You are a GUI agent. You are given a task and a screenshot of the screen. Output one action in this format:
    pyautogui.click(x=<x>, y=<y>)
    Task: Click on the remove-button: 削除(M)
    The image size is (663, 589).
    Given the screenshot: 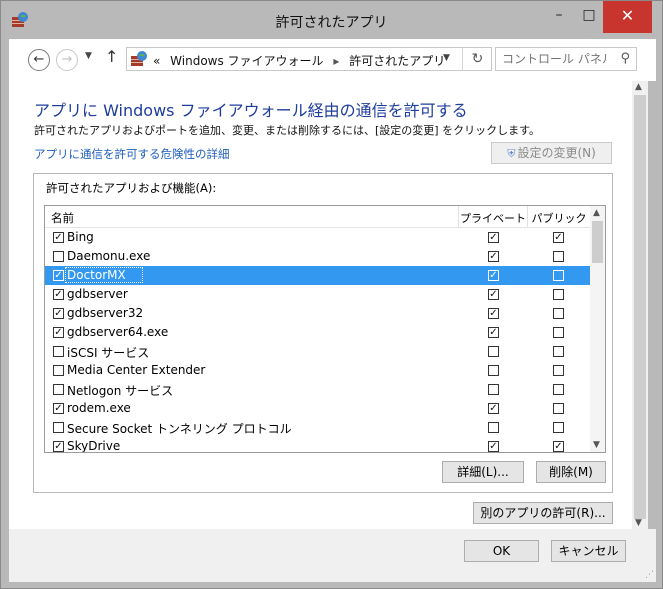 What is the action you would take?
    pyautogui.click(x=571, y=472)
    